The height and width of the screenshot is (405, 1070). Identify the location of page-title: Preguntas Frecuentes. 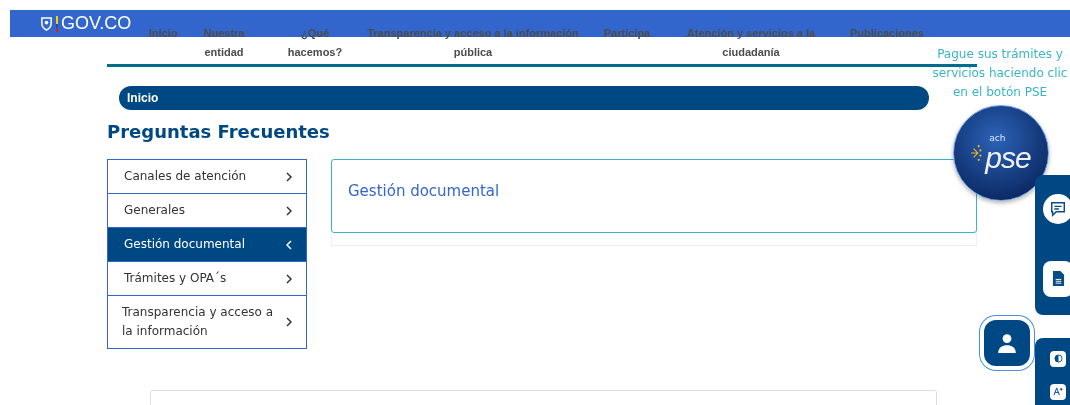
(218, 131).